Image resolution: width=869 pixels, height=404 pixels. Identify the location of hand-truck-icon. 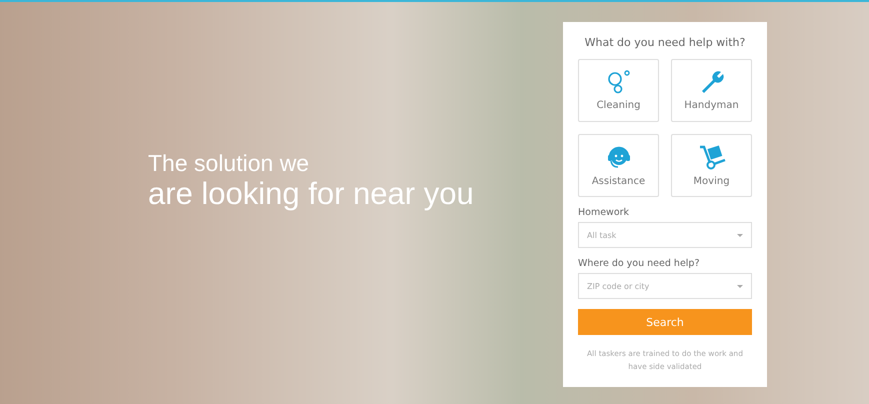
(712, 157).